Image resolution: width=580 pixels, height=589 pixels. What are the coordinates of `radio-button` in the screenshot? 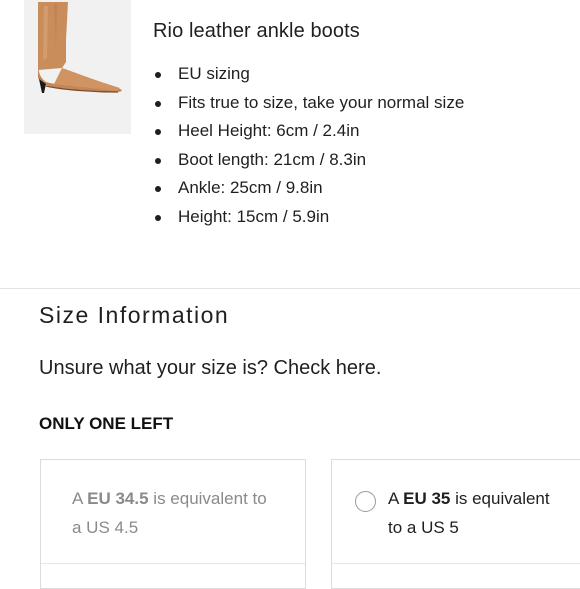 It's located at (365, 501).